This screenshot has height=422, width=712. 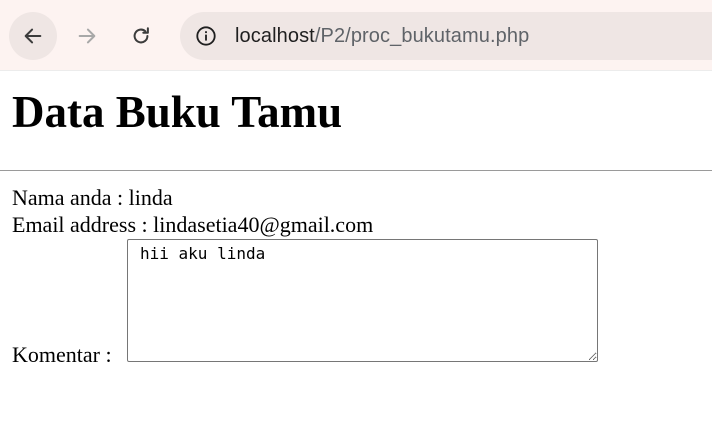 What do you see at coordinates (422, 35) in the screenshot?
I see `url-path: /P2/proc_bukutamu.php` at bounding box center [422, 35].